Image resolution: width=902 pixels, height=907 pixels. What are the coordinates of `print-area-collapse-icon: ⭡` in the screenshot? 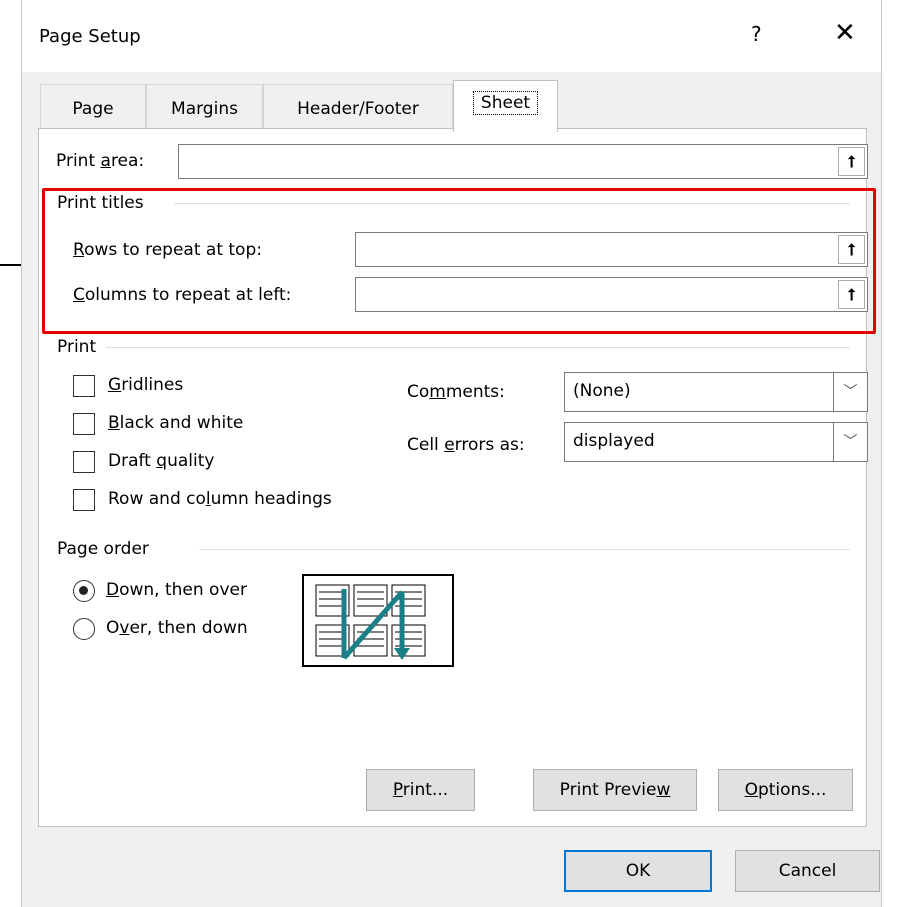 It's located at (851, 161).